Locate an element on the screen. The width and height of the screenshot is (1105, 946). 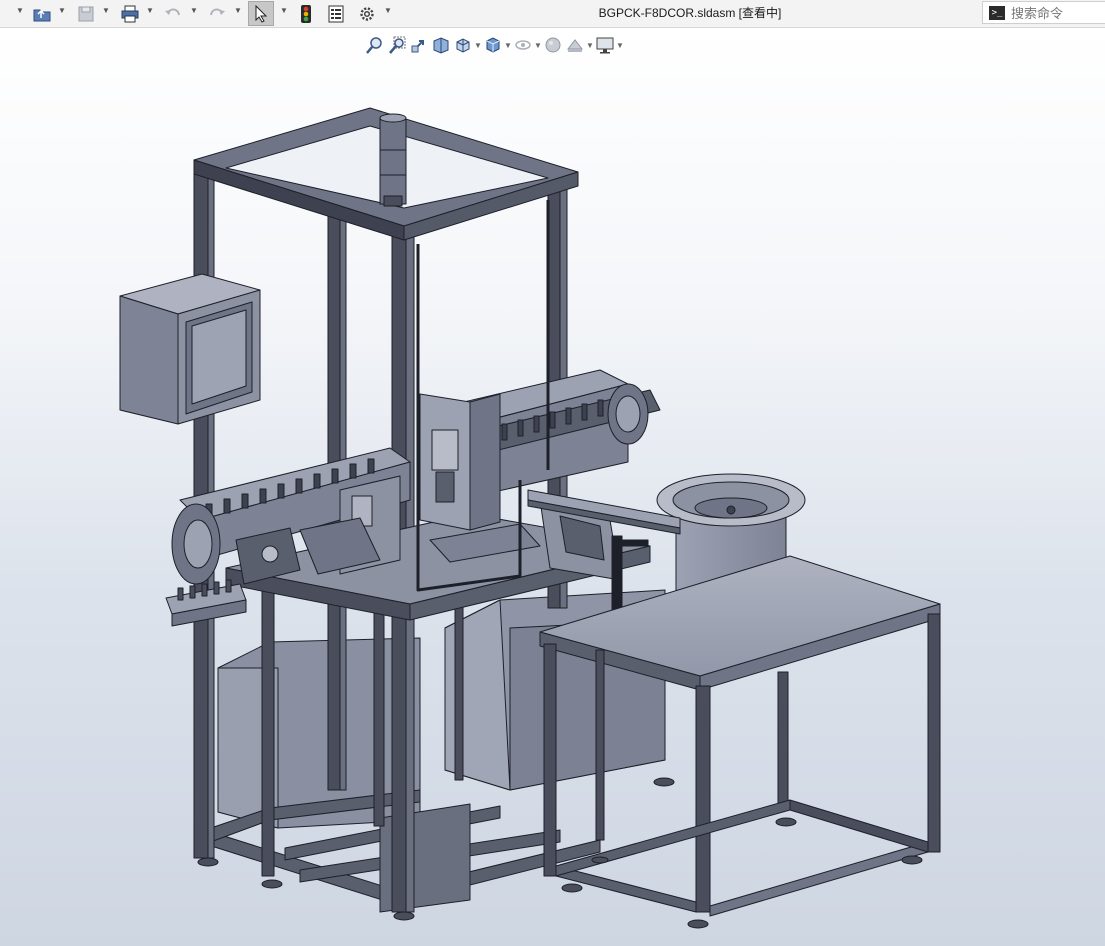
redo-button is located at coordinates (217, 13).